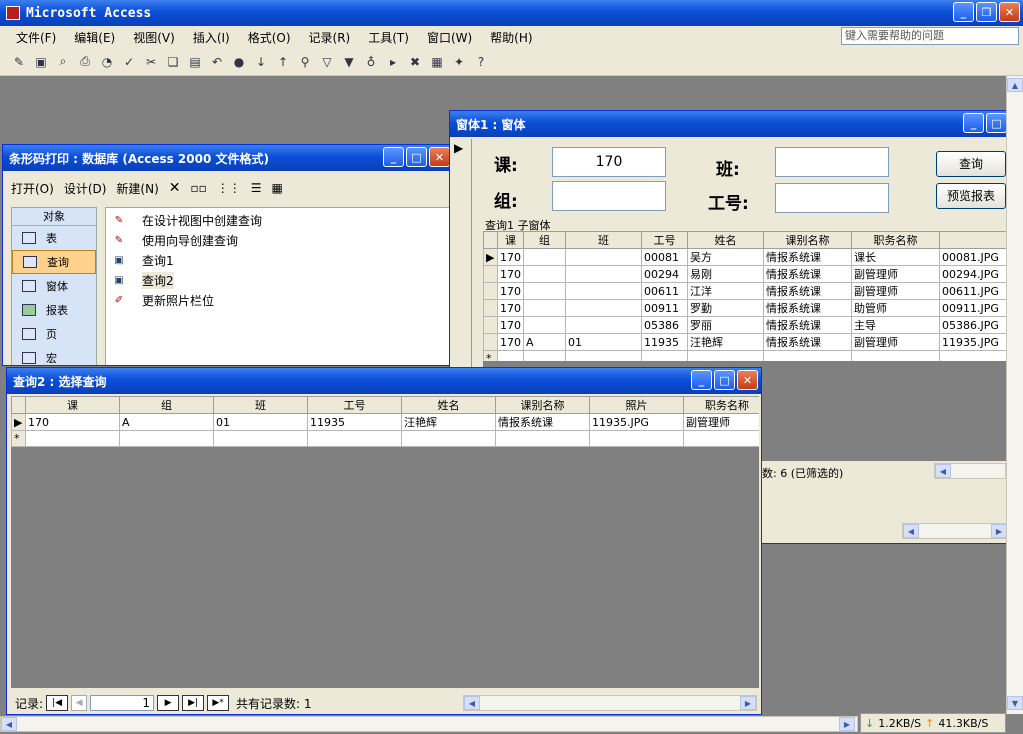  What do you see at coordinates (996, 123) in the screenshot?
I see `form-maximize-button: □` at bounding box center [996, 123].